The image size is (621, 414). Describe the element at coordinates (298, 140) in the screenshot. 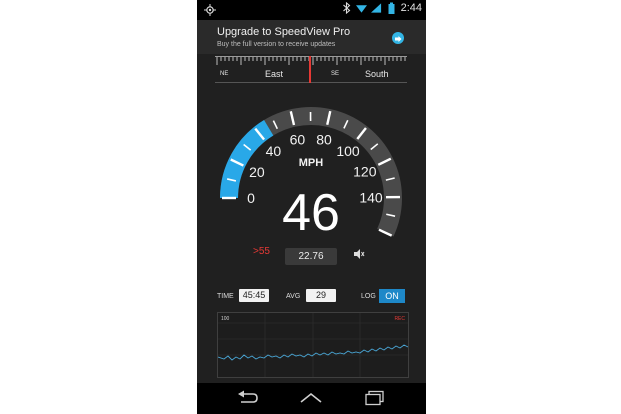

I see `gauge-tick-label-60: 60` at that location.